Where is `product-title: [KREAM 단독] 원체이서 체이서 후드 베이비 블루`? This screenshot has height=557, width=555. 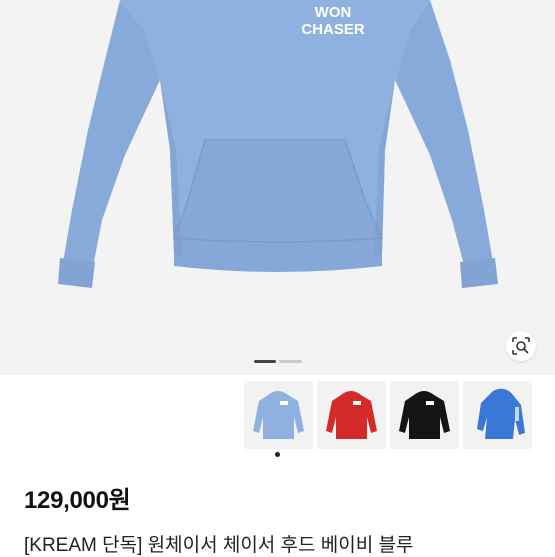
product-title: [KREAM 단독] 원체이서 체이서 후드 베이비 블루 is located at coordinates (219, 545).